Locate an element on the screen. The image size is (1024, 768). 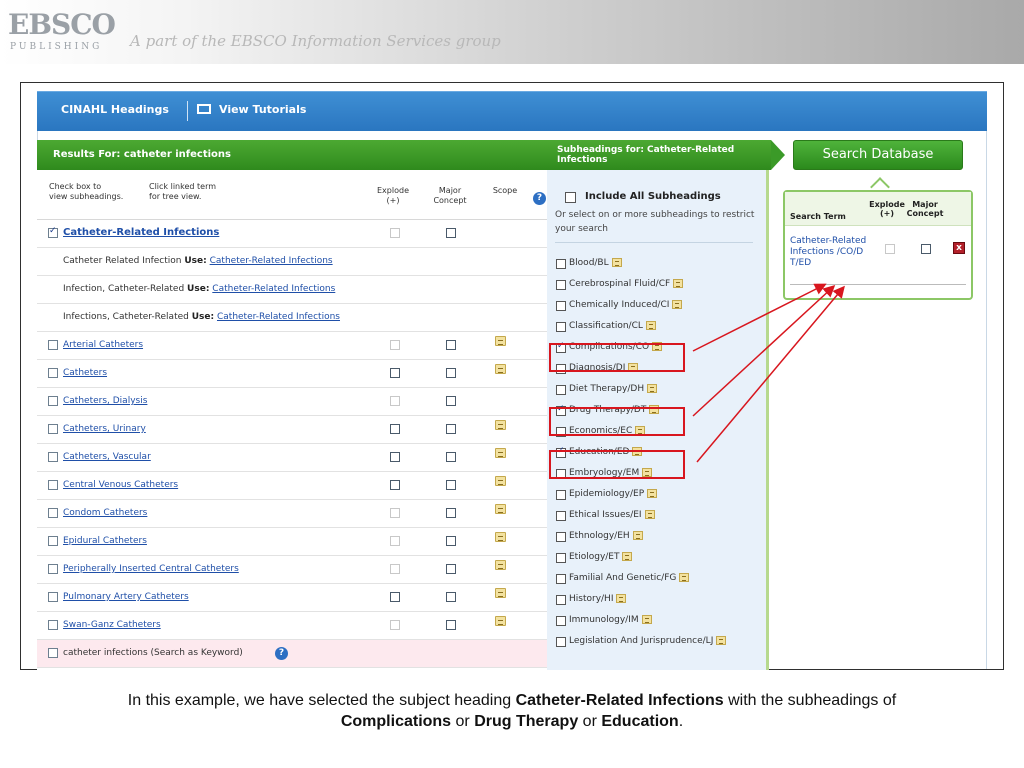
selected-major-checkbox is located at coordinates (926, 249).